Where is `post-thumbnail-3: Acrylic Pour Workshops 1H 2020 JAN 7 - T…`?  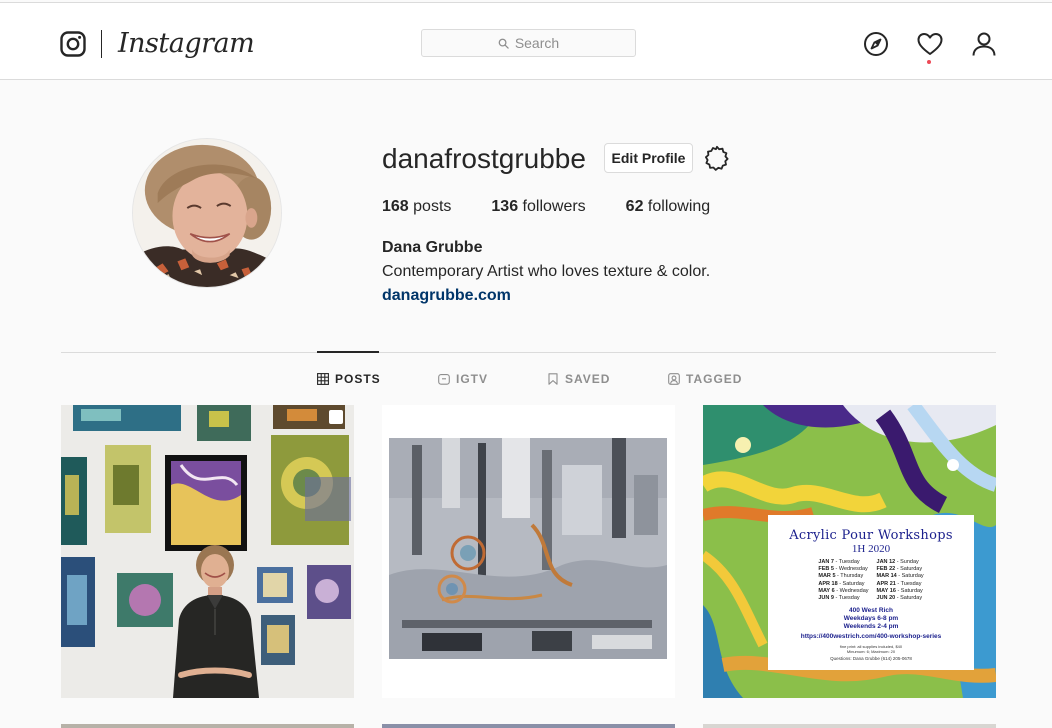
post-thumbnail-3: Acrylic Pour Workshops 1H 2020 JAN 7 - T… is located at coordinates (849, 551).